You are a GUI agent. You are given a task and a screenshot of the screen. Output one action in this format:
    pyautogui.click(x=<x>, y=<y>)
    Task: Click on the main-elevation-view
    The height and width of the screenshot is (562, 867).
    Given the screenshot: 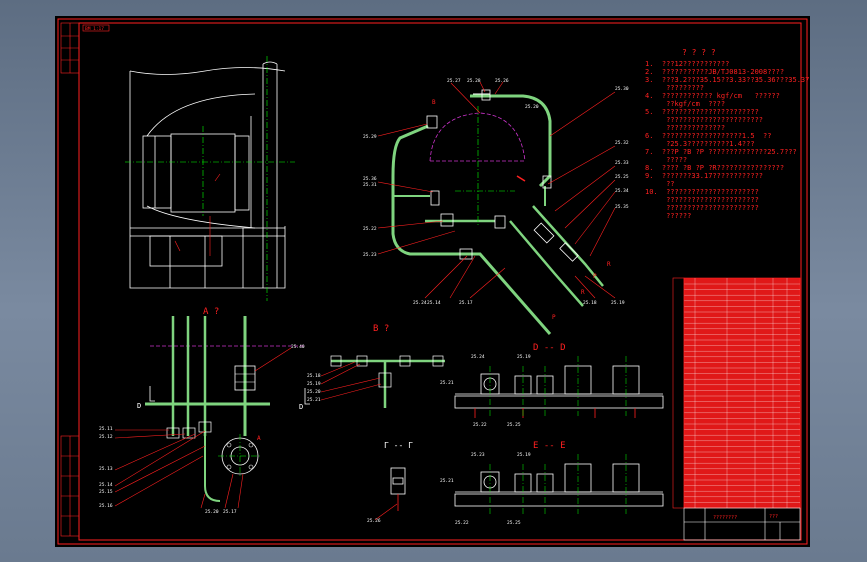 What is the action you would take?
    pyautogui.click(x=207, y=175)
    